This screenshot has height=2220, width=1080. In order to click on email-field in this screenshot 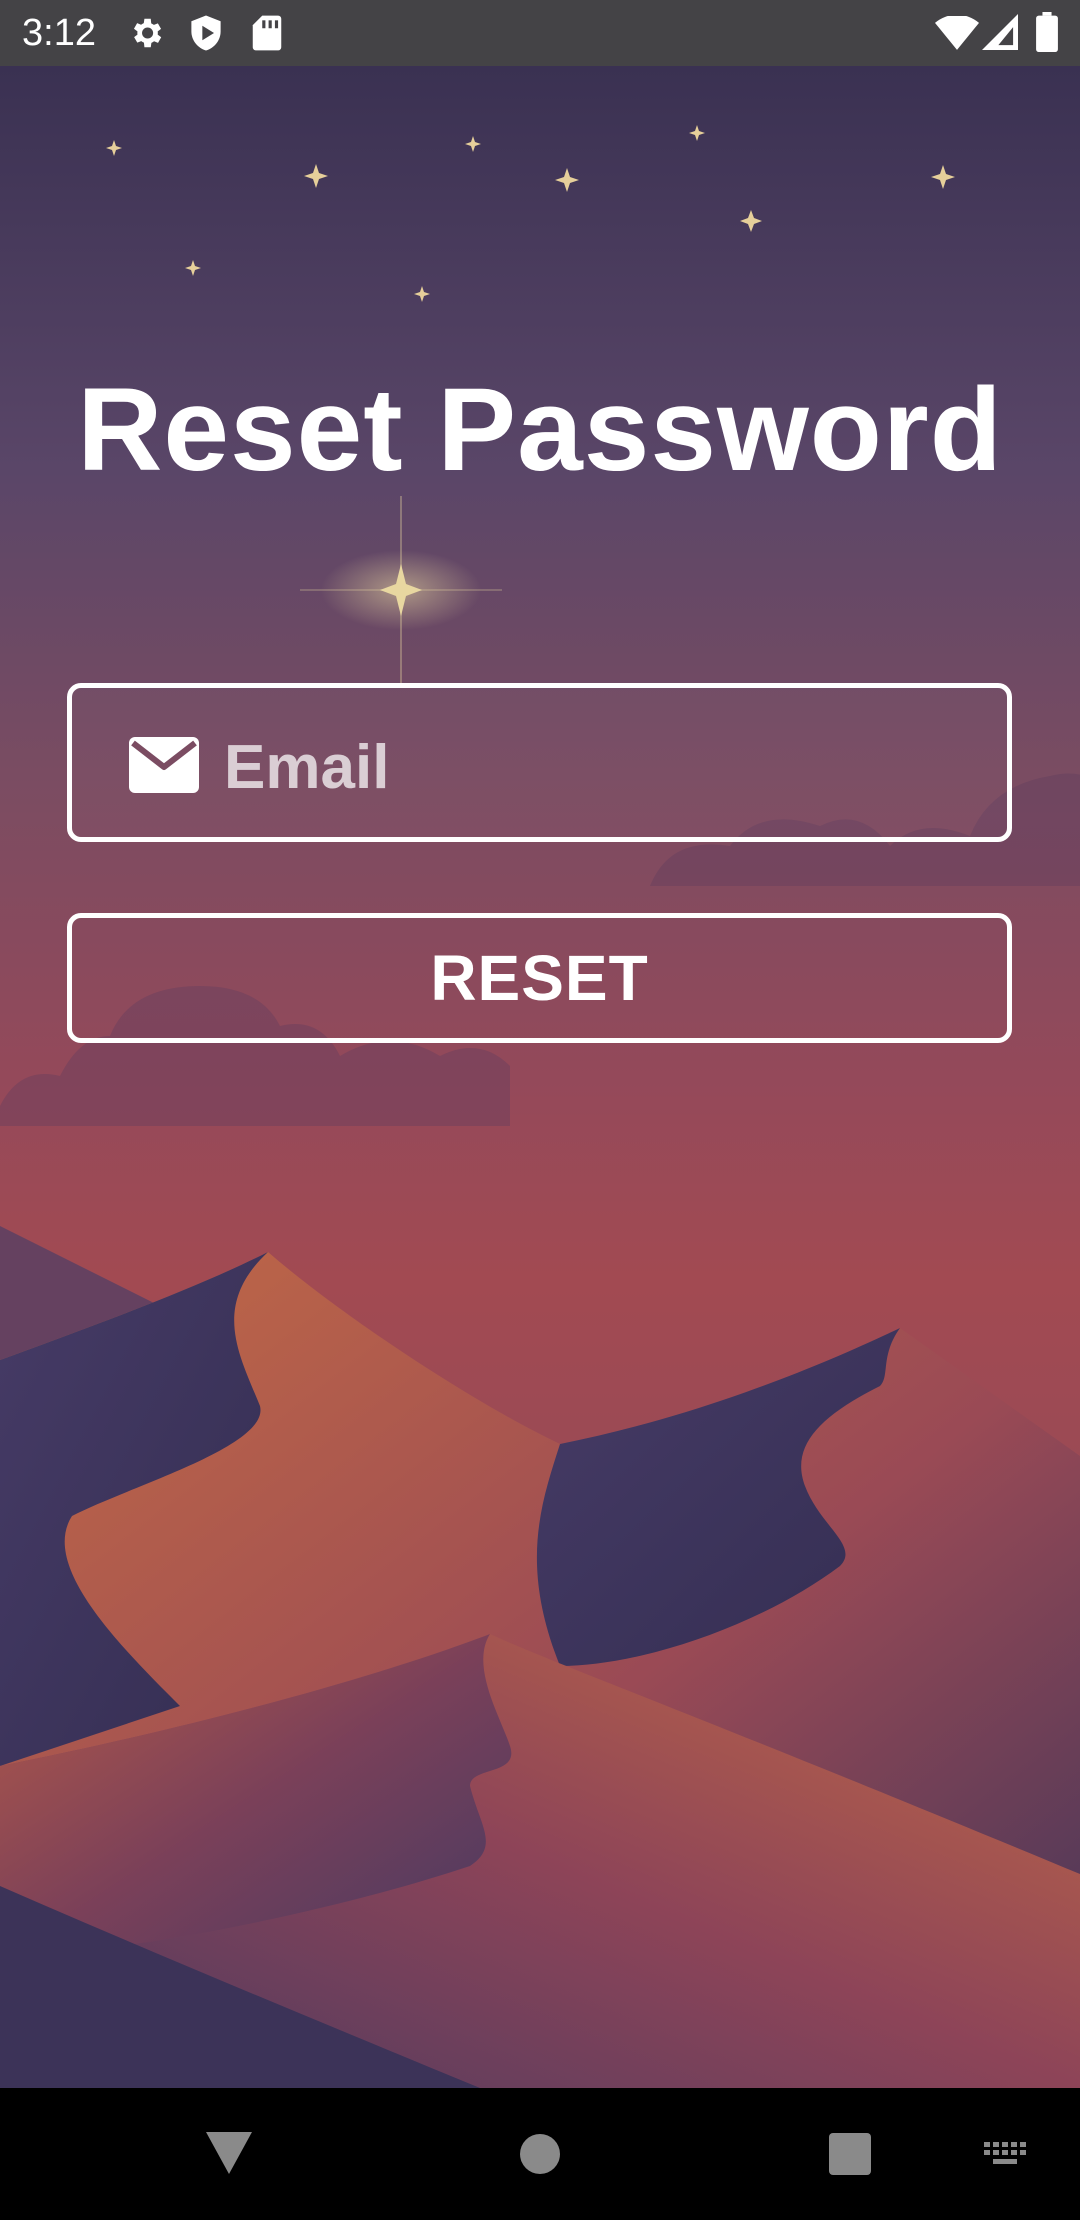, I will do `click(539, 762)`.